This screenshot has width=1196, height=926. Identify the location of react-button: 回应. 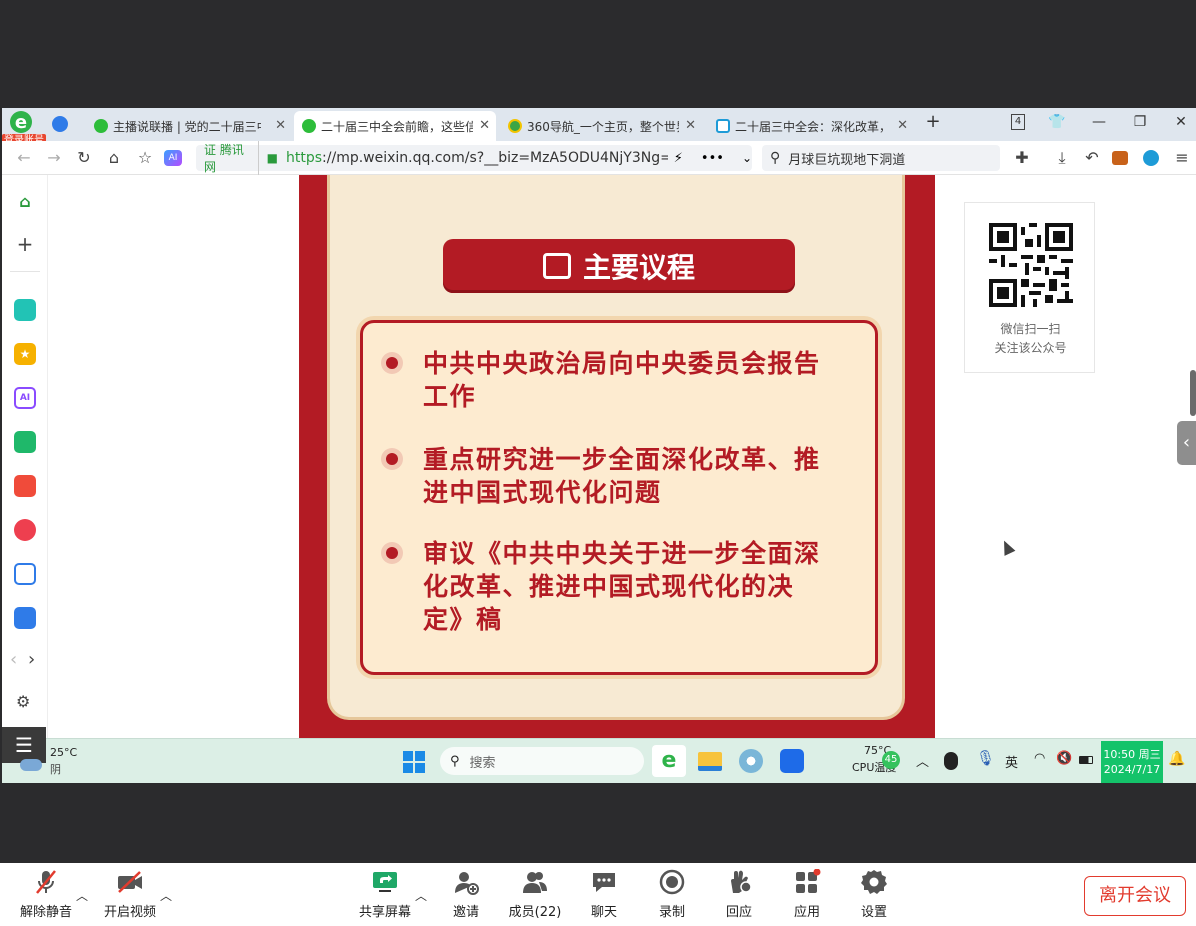
(739, 894).